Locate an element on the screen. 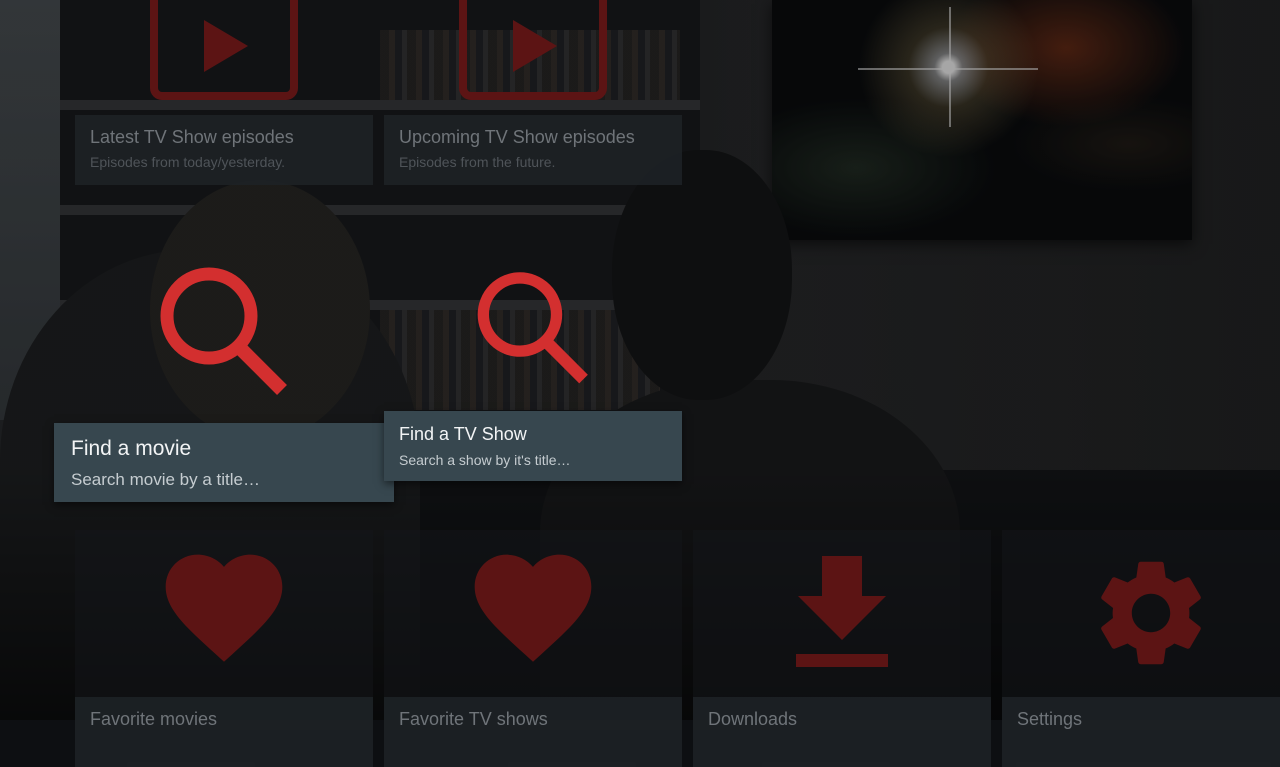 This screenshot has height=767, width=1280. tile-favorite-tv-shows: Favorite TV shows is located at coordinates (533, 648).